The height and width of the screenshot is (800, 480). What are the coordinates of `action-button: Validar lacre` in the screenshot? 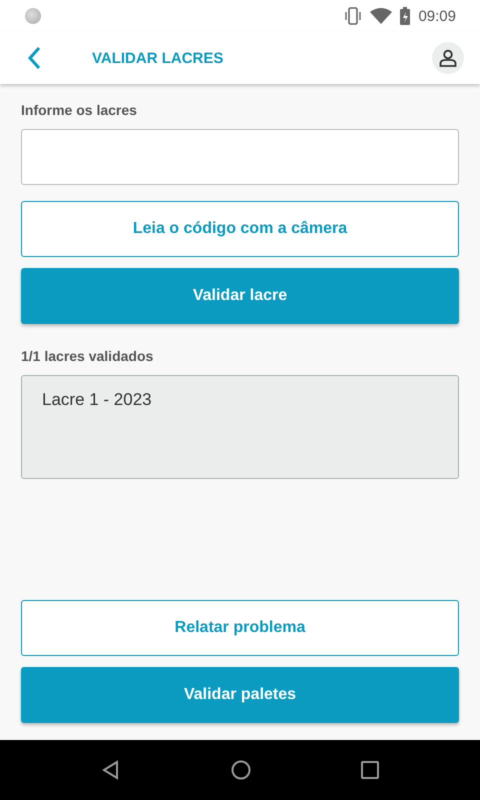 It's located at (240, 296).